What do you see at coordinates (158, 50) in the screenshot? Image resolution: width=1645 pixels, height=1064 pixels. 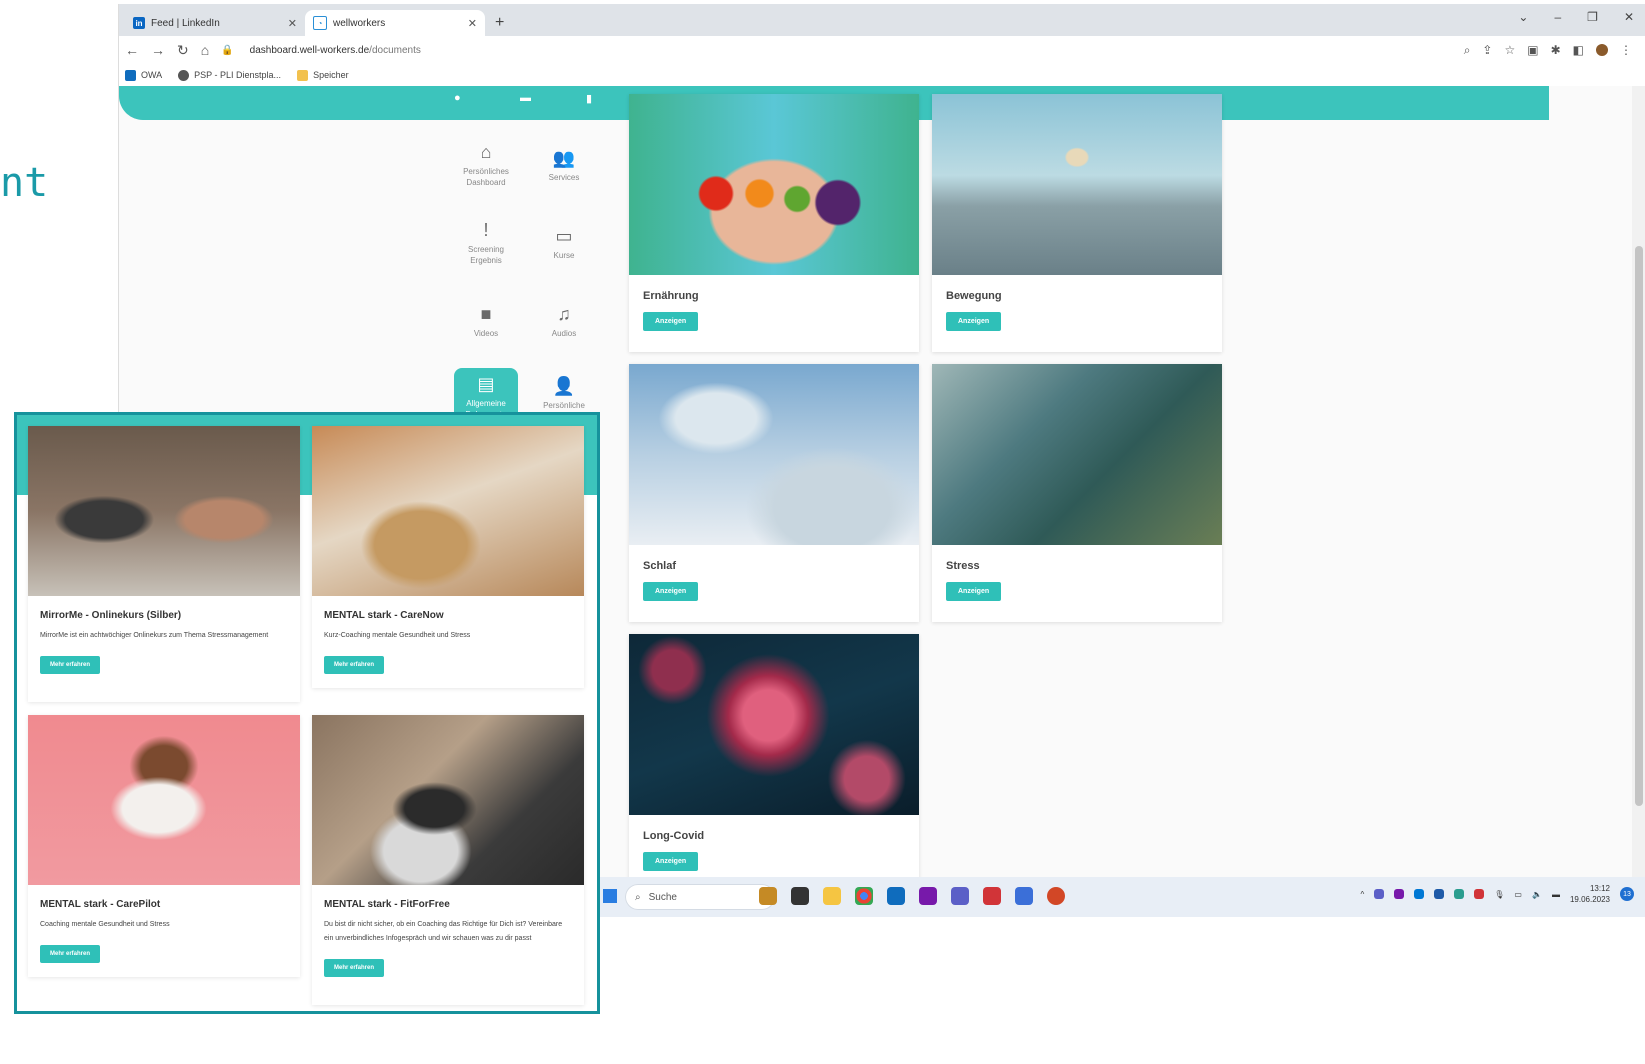 I see `forward-icon: →` at bounding box center [158, 50].